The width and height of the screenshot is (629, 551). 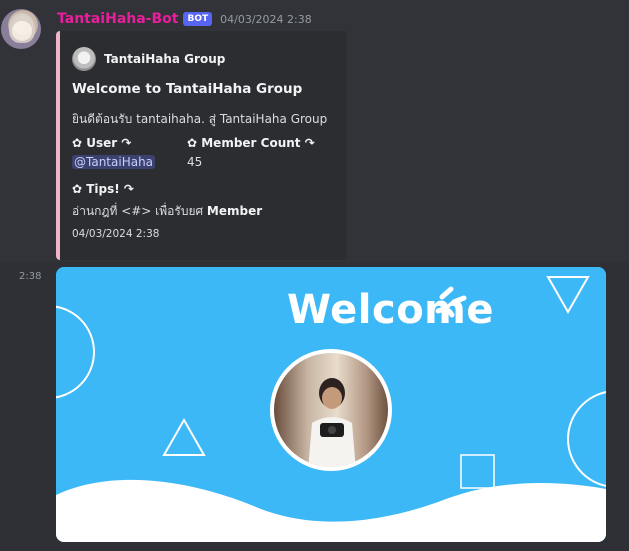 What do you see at coordinates (84, 59) in the screenshot?
I see `group-avatar-icon` at bounding box center [84, 59].